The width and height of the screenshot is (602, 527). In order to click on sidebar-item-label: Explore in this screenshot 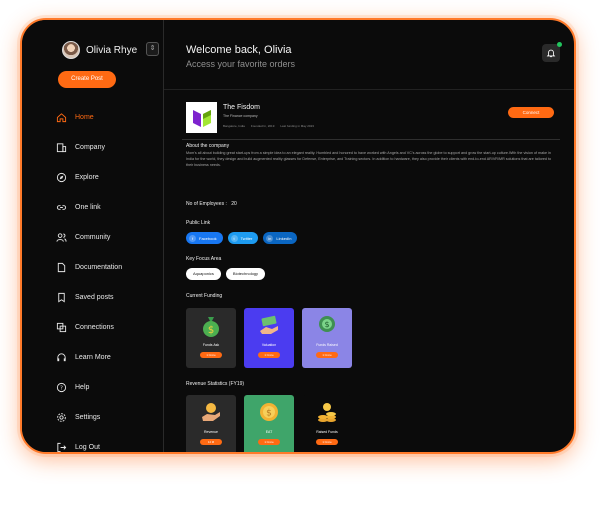, I will do `click(87, 177)`.